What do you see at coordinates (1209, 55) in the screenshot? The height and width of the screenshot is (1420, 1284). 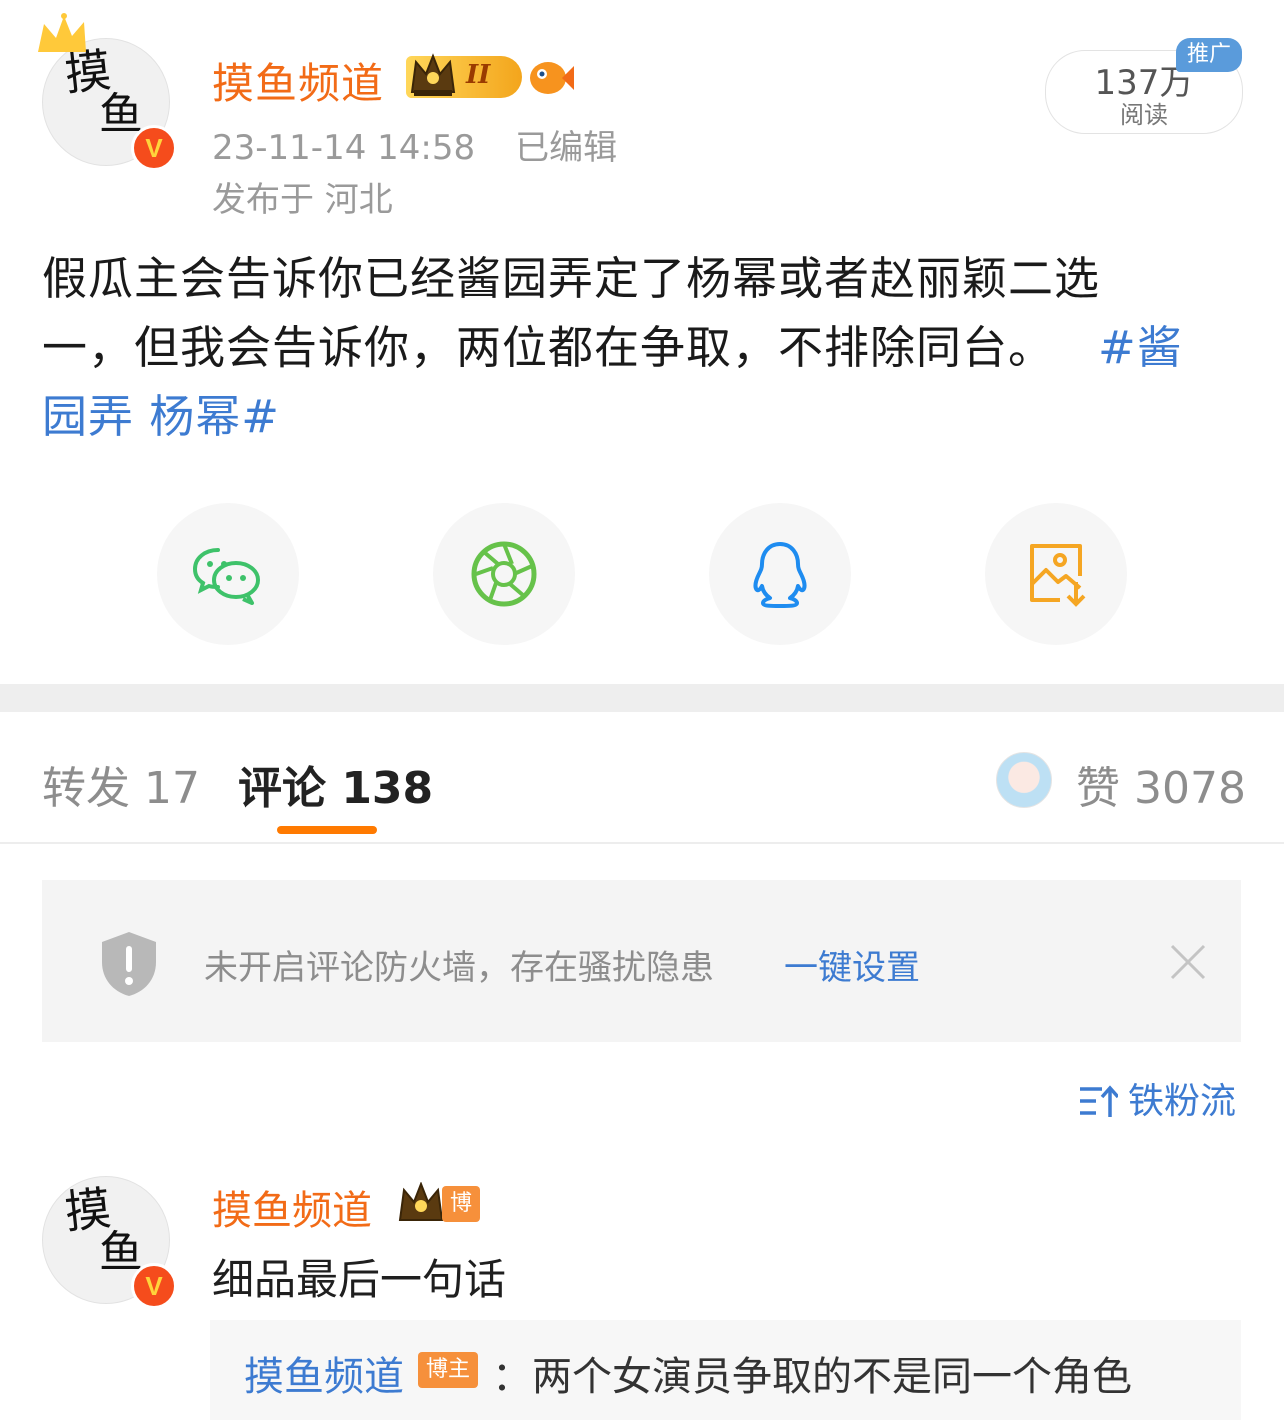 I see `promote-badge: 推广` at bounding box center [1209, 55].